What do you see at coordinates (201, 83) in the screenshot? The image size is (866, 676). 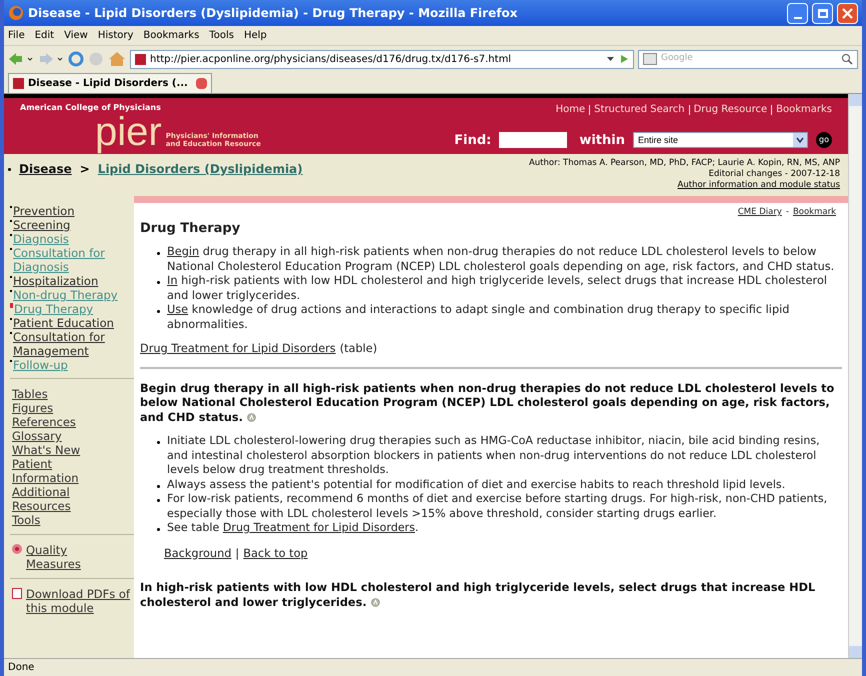 I see `tab-close-icon` at bounding box center [201, 83].